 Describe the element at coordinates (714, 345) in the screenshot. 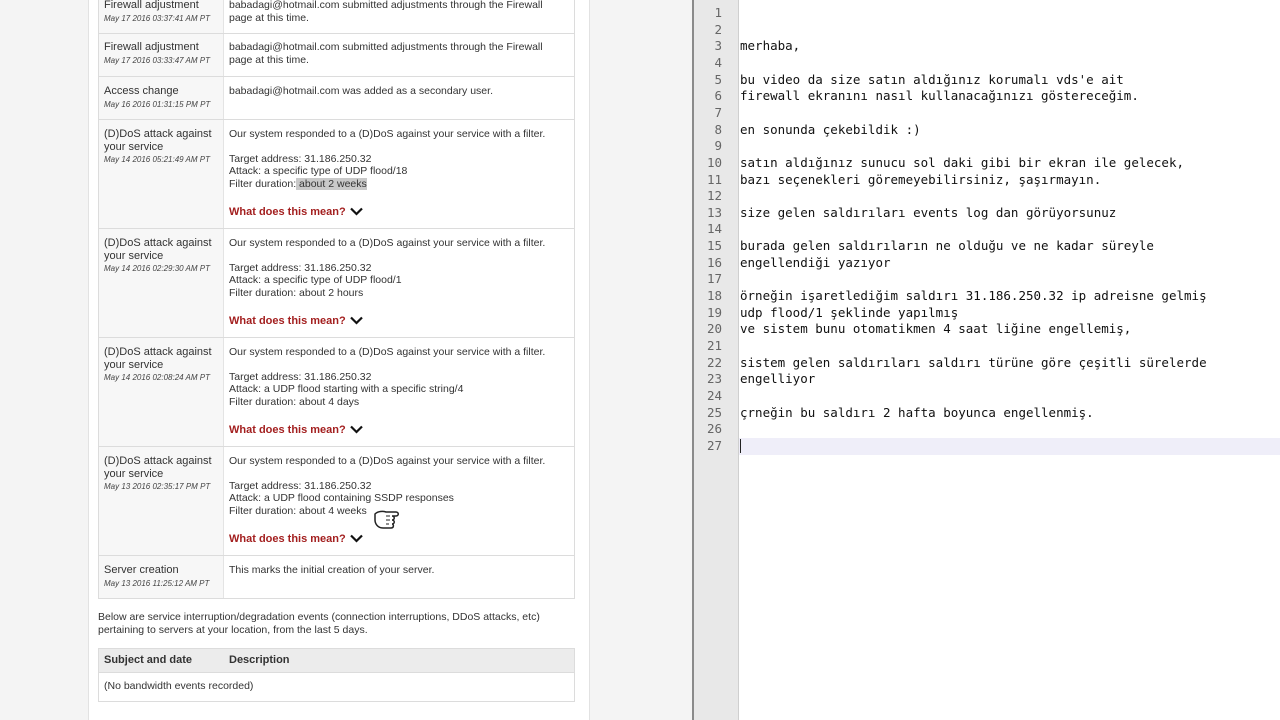

I see `line-number: 21` at that location.